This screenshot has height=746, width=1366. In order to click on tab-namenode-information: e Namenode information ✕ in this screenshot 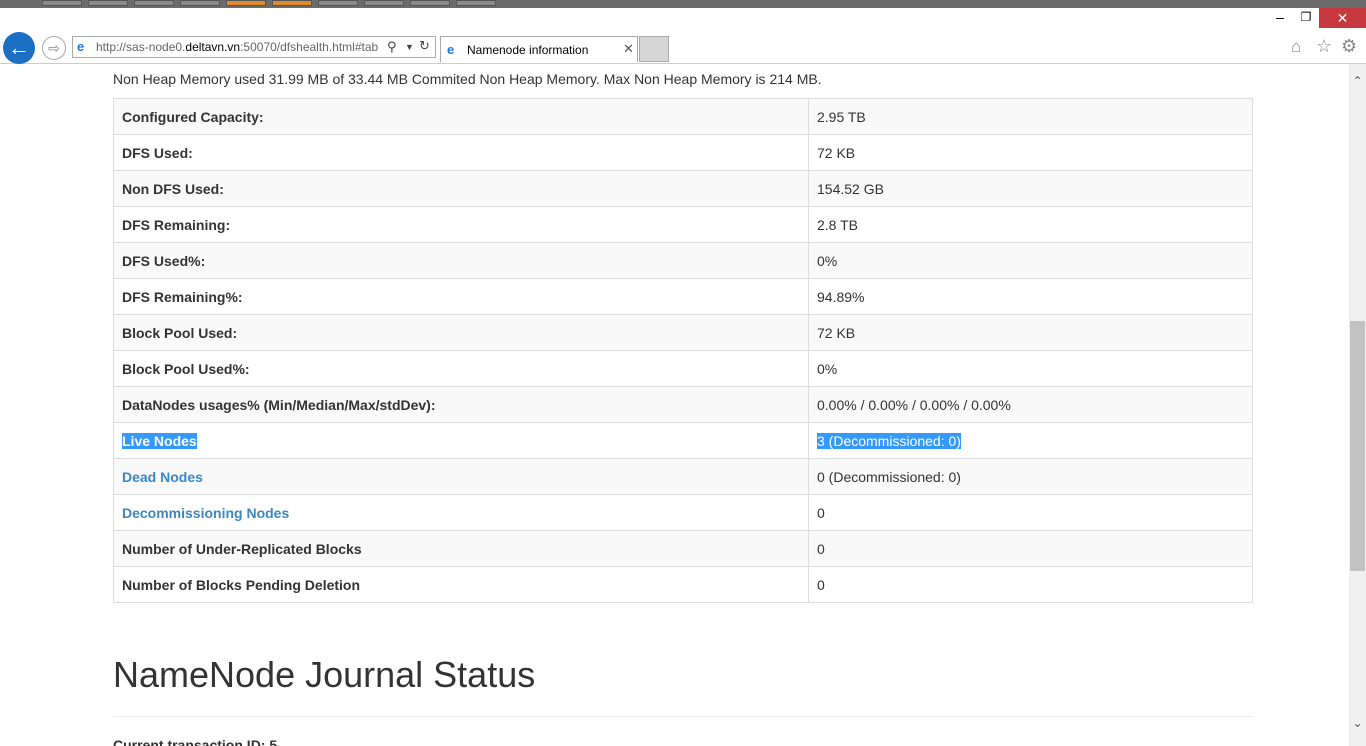, I will do `click(539, 49)`.